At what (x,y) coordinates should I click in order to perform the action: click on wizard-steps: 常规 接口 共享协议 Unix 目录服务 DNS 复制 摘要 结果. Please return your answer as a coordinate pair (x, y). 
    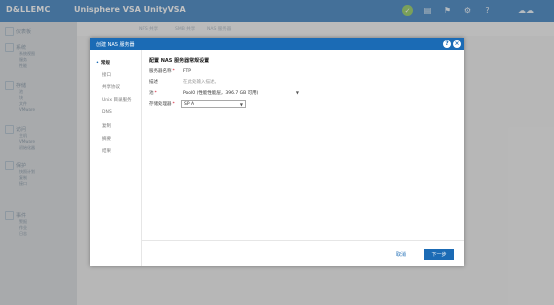
    Looking at the image, I should click on (116, 158).